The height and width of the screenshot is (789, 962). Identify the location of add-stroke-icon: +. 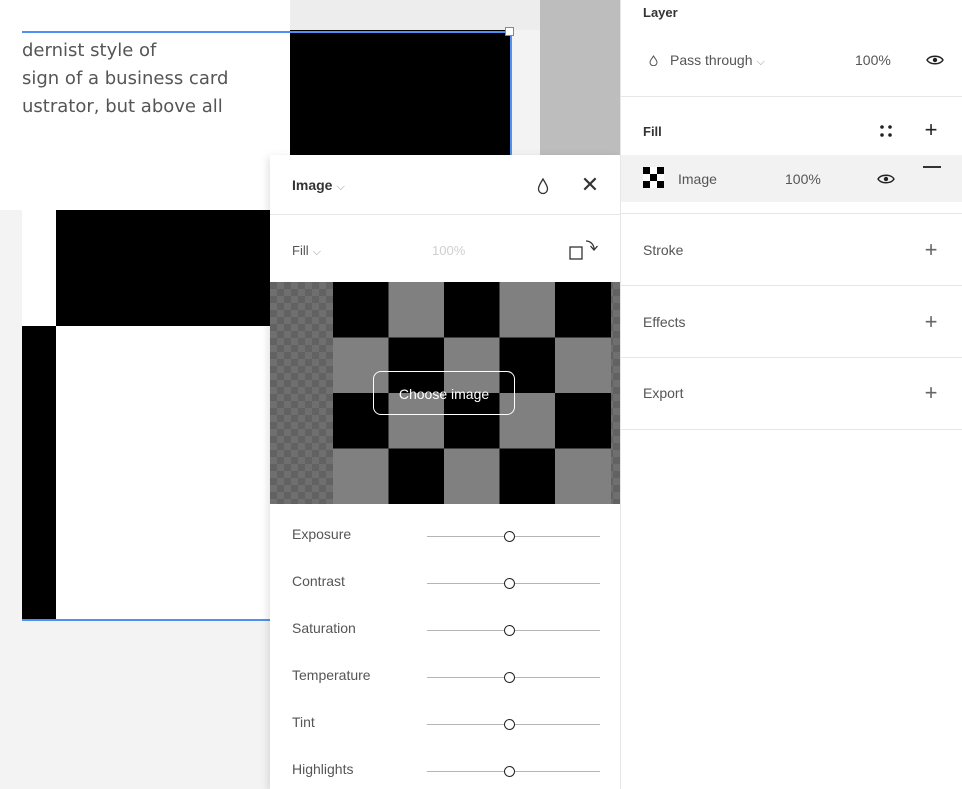
(931, 250).